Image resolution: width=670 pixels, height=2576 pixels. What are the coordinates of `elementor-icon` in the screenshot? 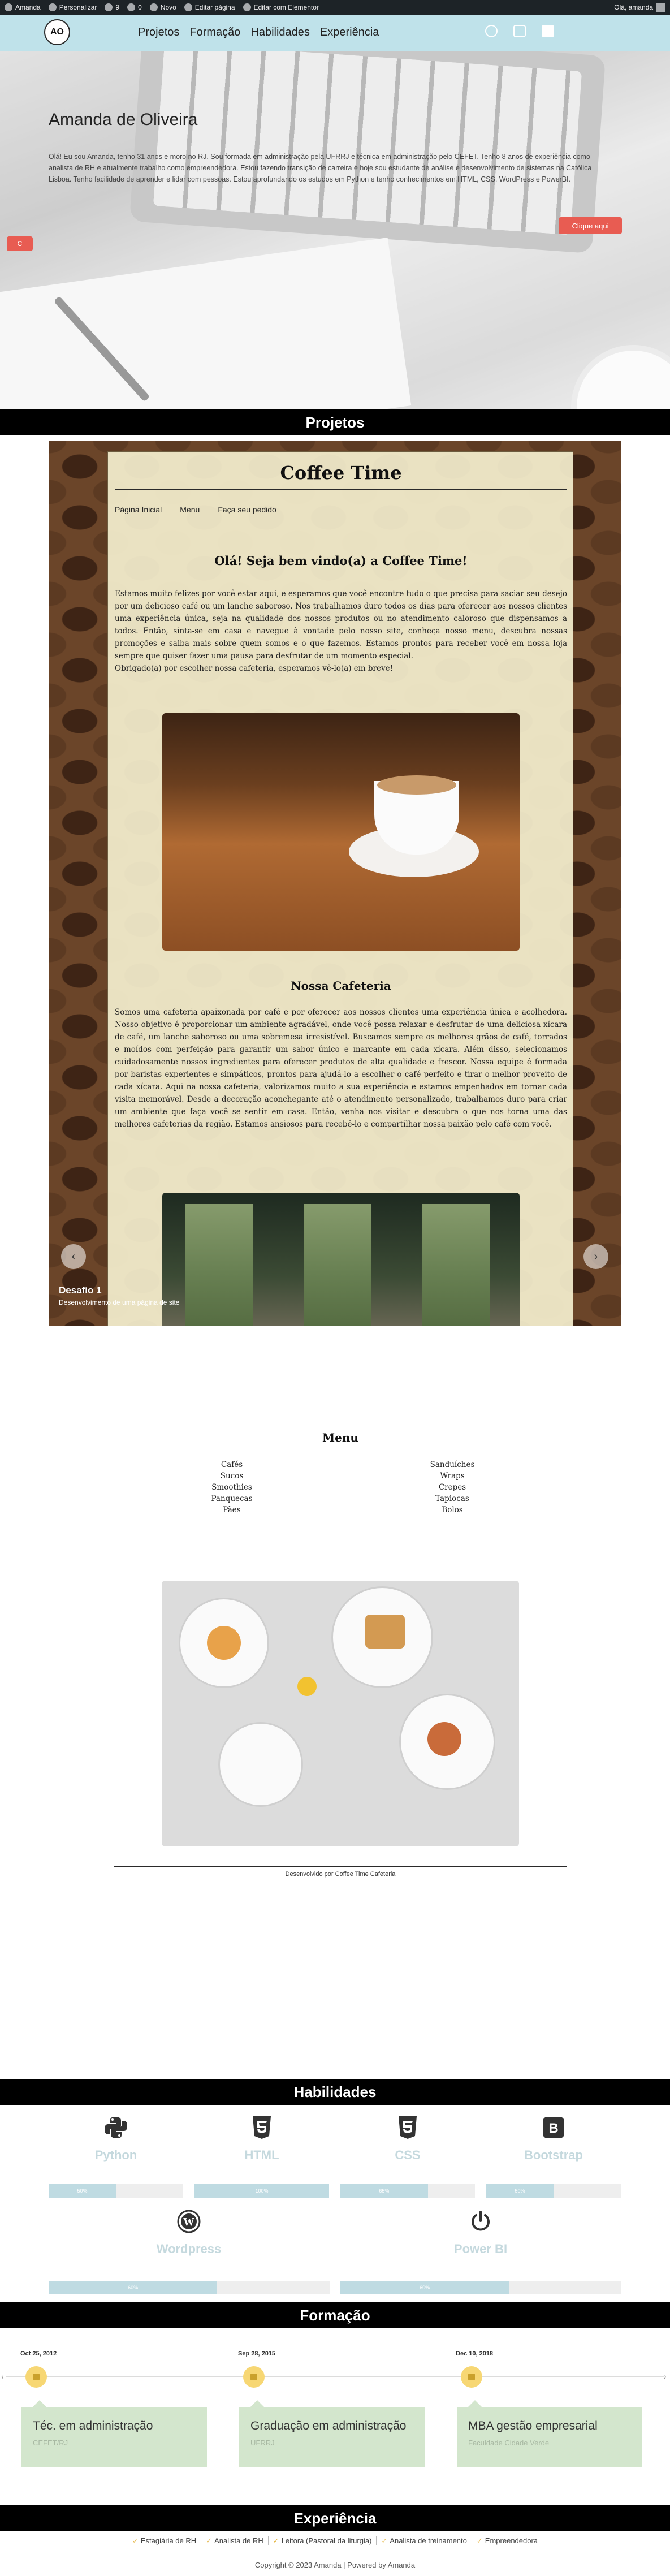 It's located at (247, 7).